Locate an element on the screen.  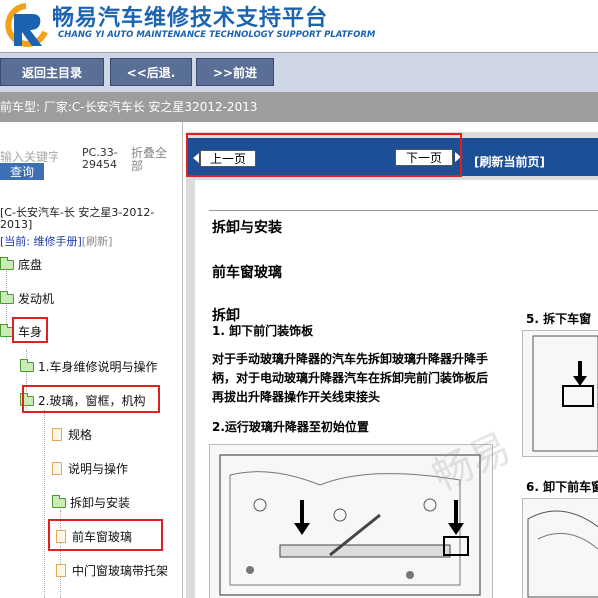
tree-item-removal-install: 拆卸与安装 is located at coordinates (91, 502).